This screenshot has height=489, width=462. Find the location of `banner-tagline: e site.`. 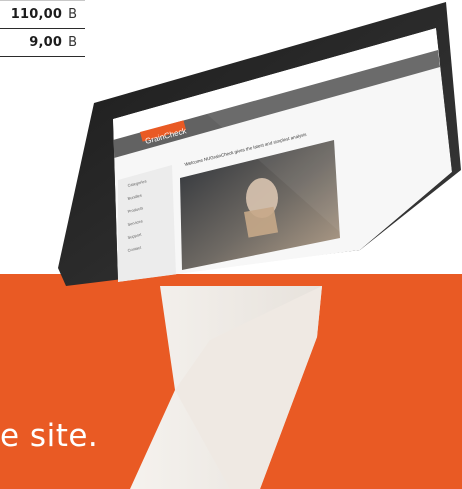

banner-tagline: e site. is located at coordinates (49, 436).